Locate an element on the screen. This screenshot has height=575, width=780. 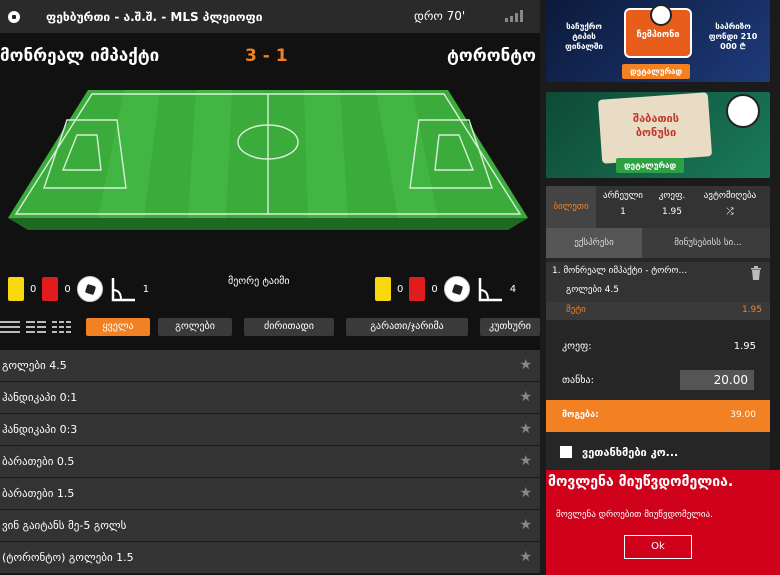
market-row: ბარათები 0.5 ★ is located at coordinates (270, 462).